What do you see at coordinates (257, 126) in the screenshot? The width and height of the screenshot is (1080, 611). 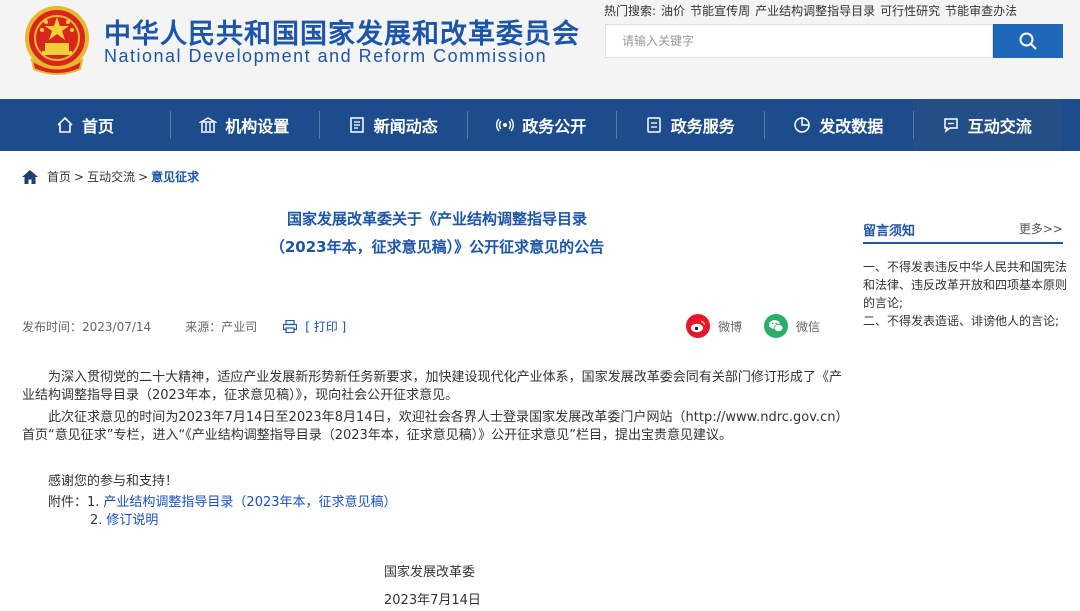 I see `nav-label: 机构设置` at bounding box center [257, 126].